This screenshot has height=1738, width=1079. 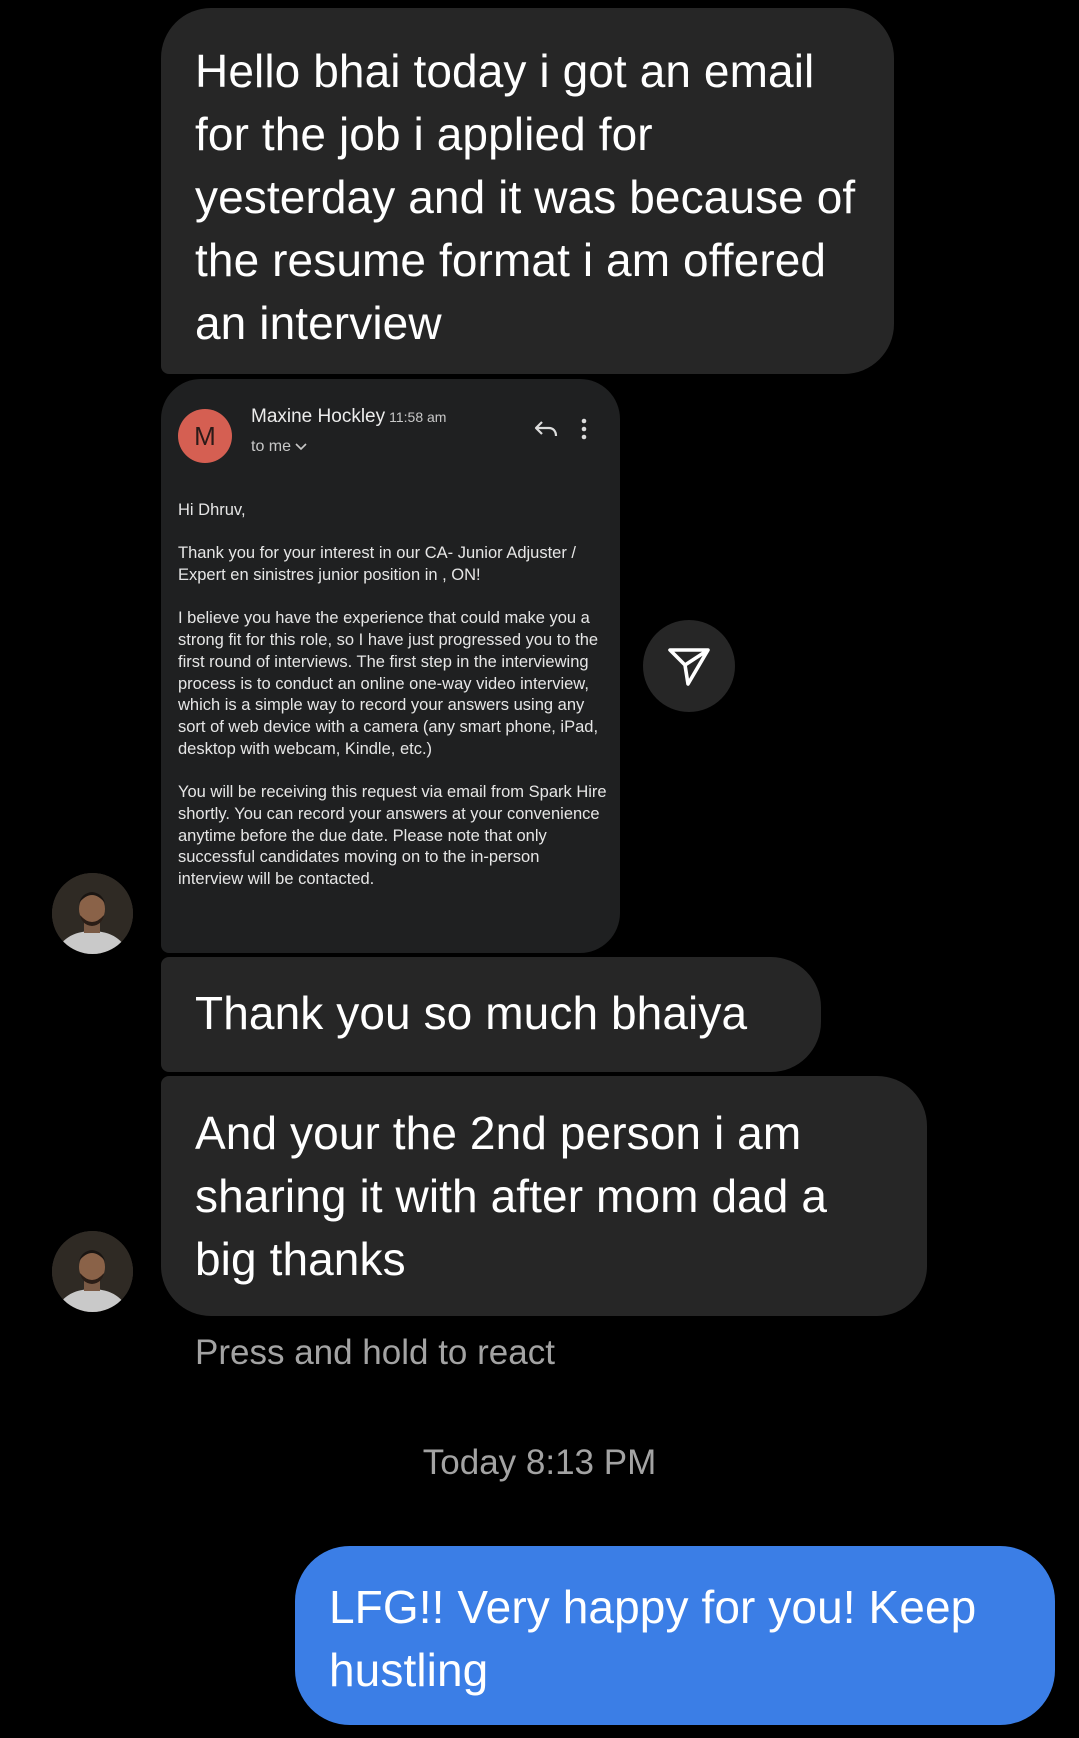 I want to click on send-icon, so click(x=689, y=667).